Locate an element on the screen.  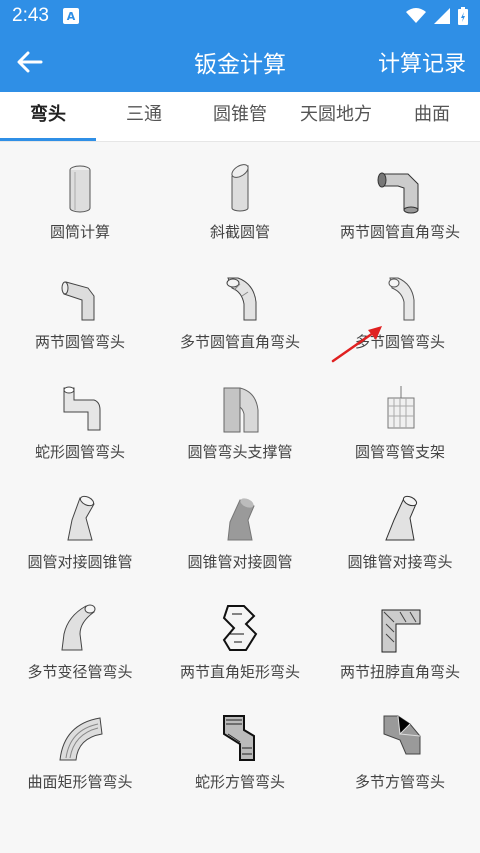
grid-item-cone-to-elbow: 圆锥管对接弯头 is located at coordinates (400, 535).